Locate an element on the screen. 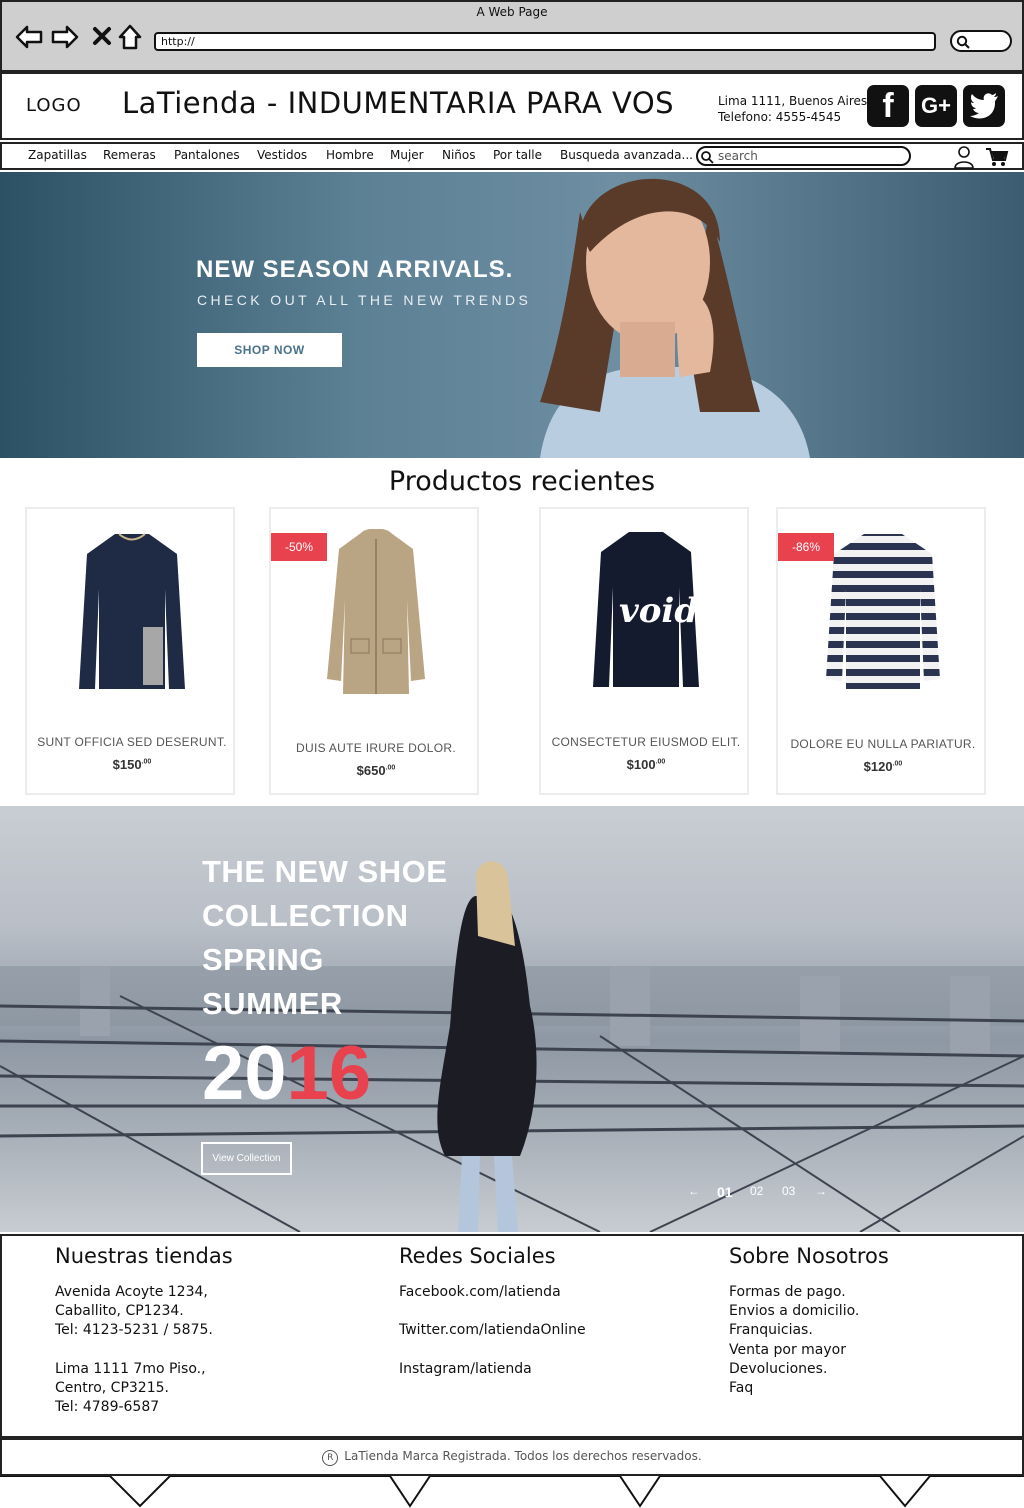  product-image-striped-top is located at coordinates (883, 611).